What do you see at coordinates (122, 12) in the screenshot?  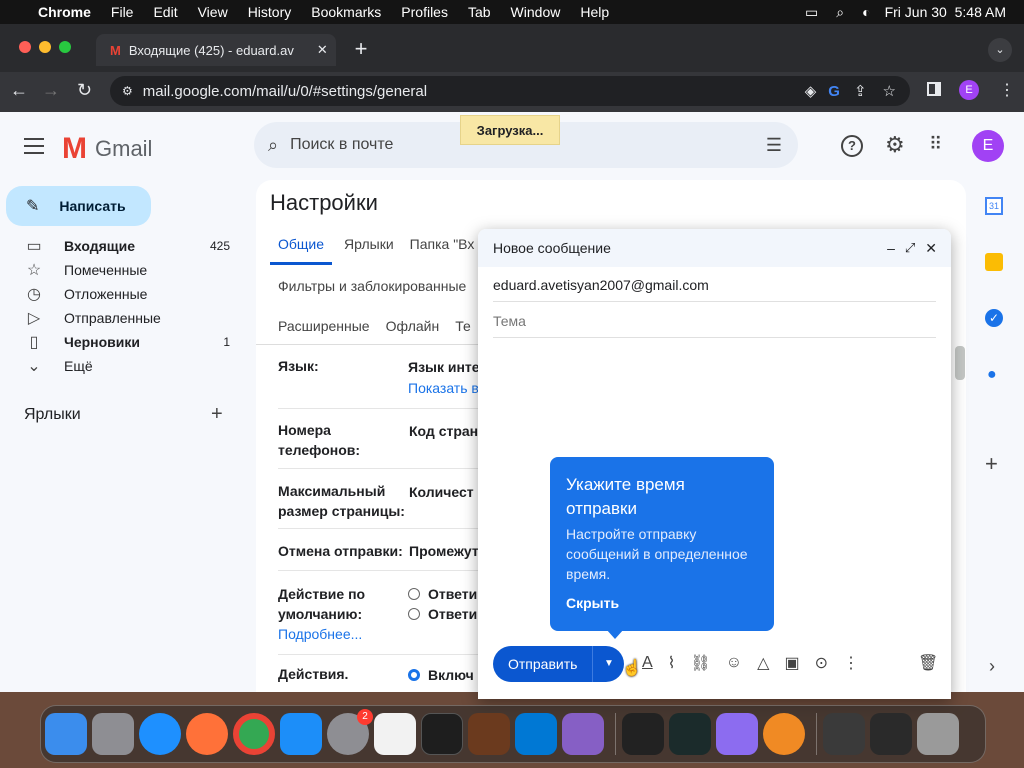 I see `menu-file: File` at bounding box center [122, 12].